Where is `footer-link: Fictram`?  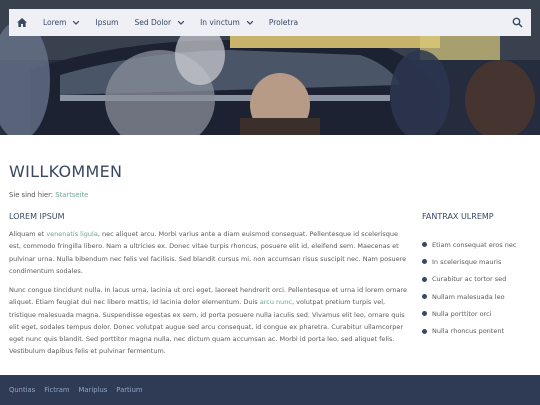 footer-link: Fictram is located at coordinates (56, 390).